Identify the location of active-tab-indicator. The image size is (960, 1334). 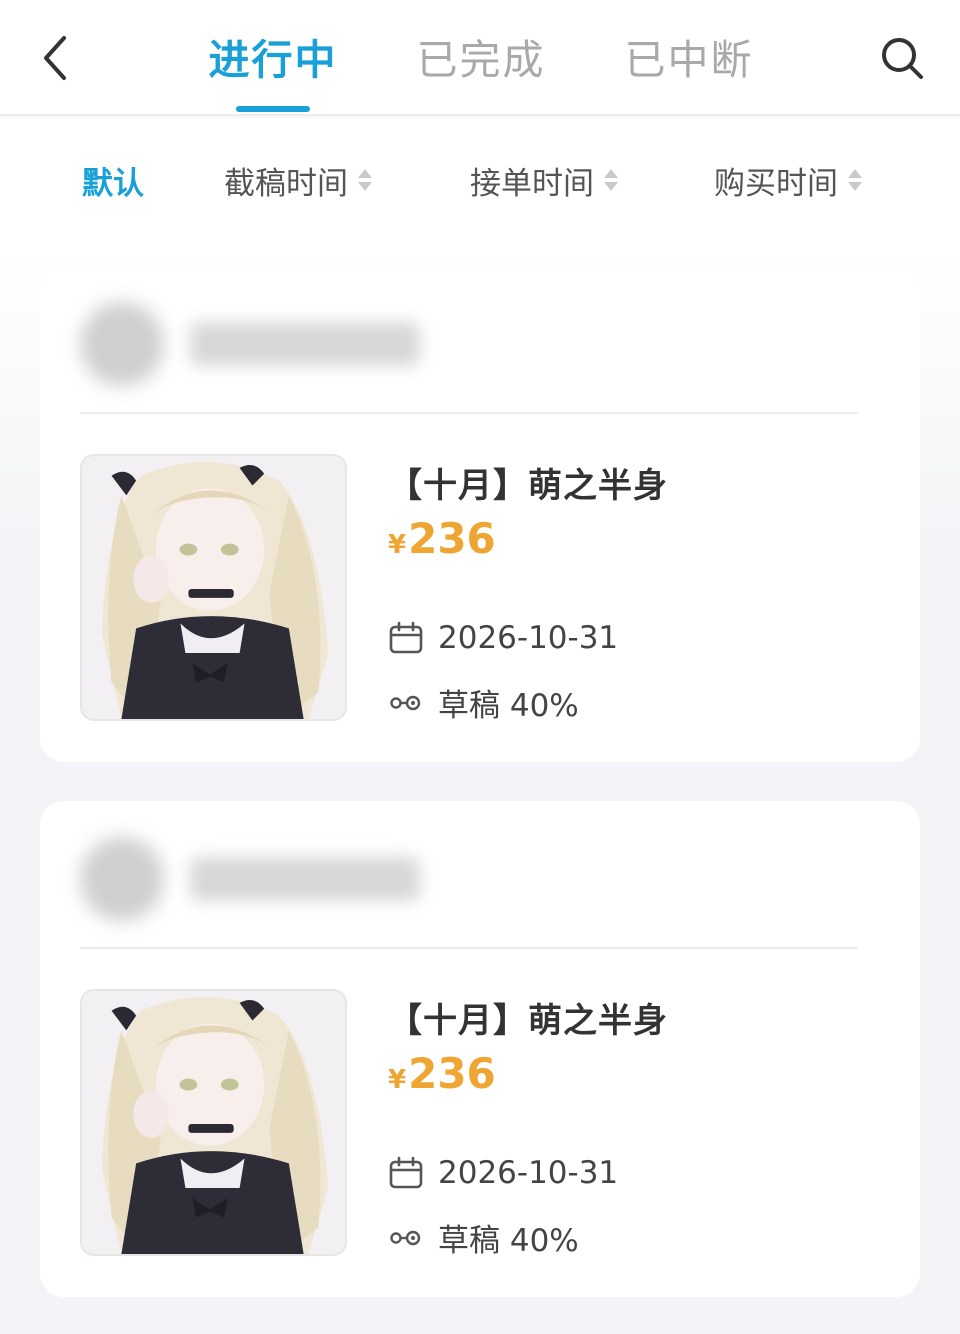
(273, 109).